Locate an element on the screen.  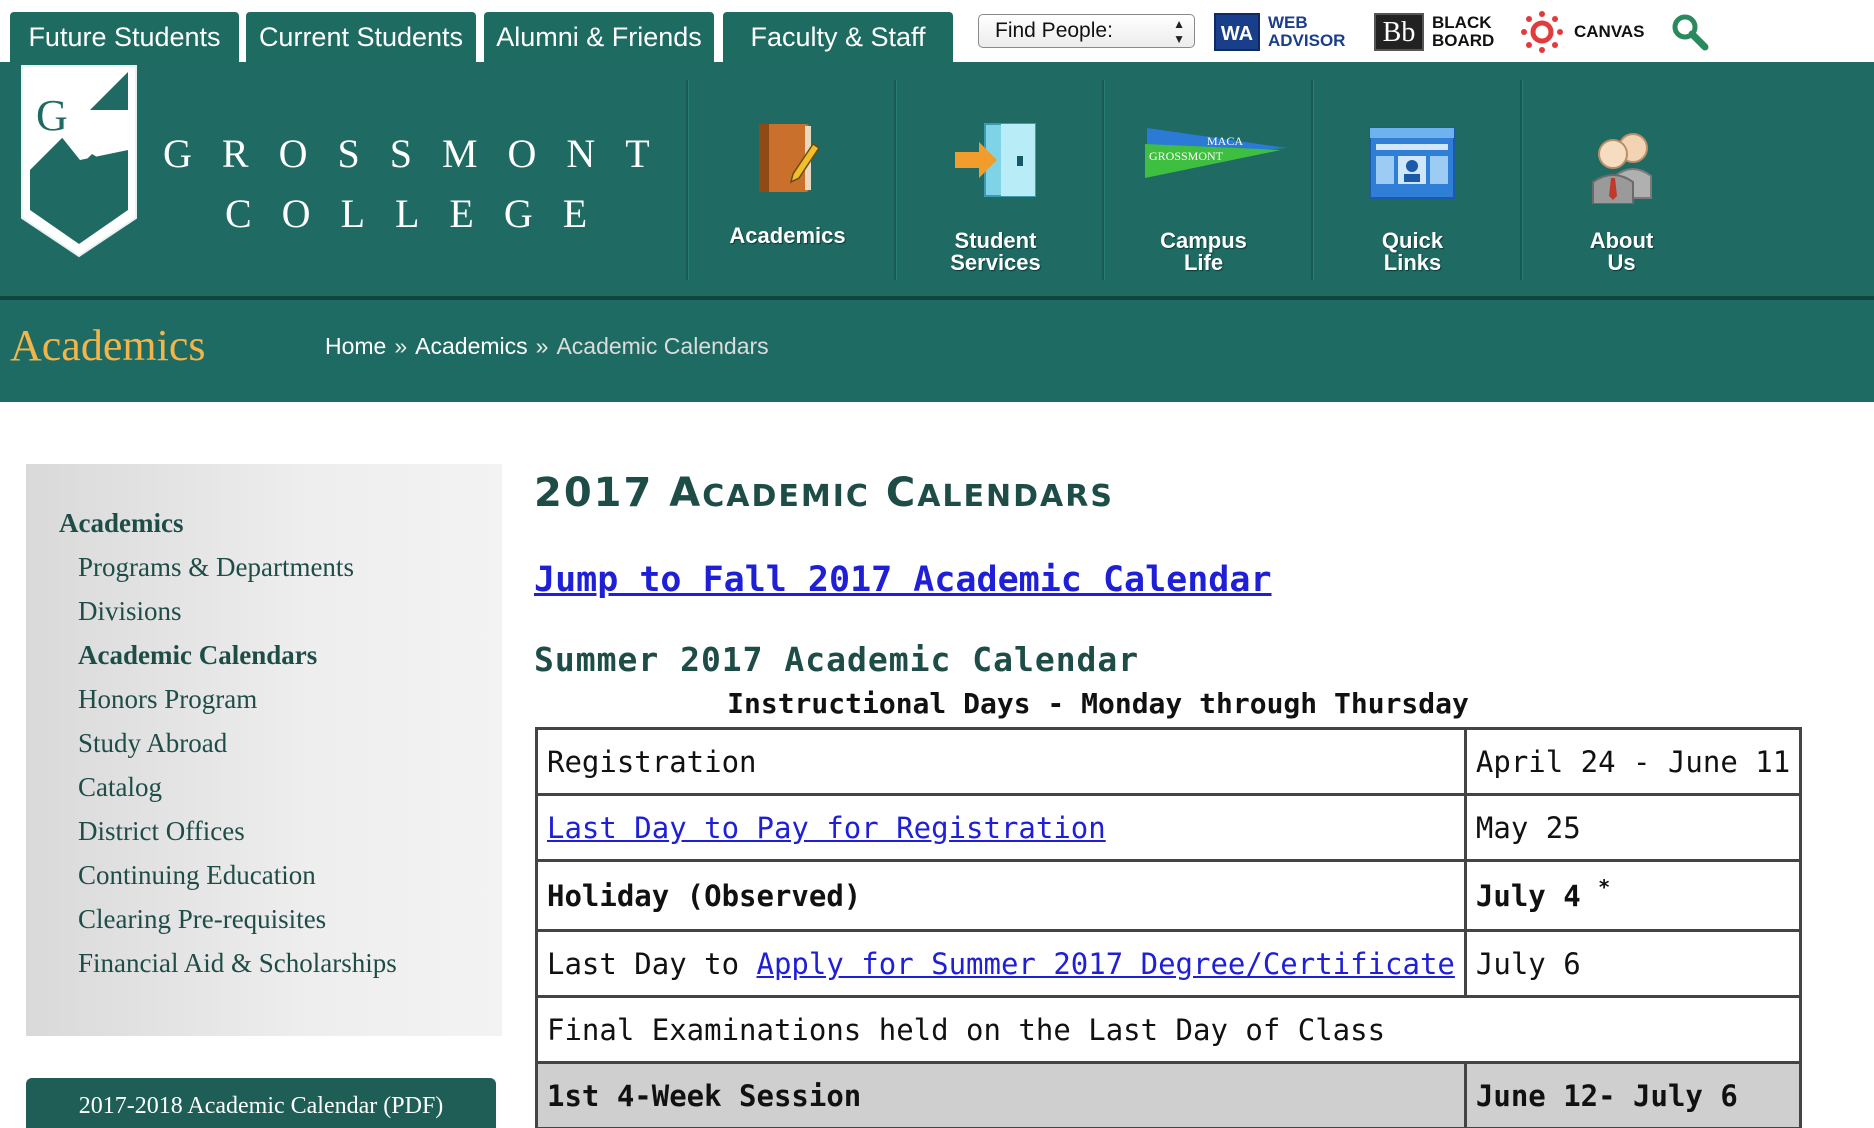
sidebar-item-financial-aid: Financial Aid & Scholarships is located at coordinates (237, 963).